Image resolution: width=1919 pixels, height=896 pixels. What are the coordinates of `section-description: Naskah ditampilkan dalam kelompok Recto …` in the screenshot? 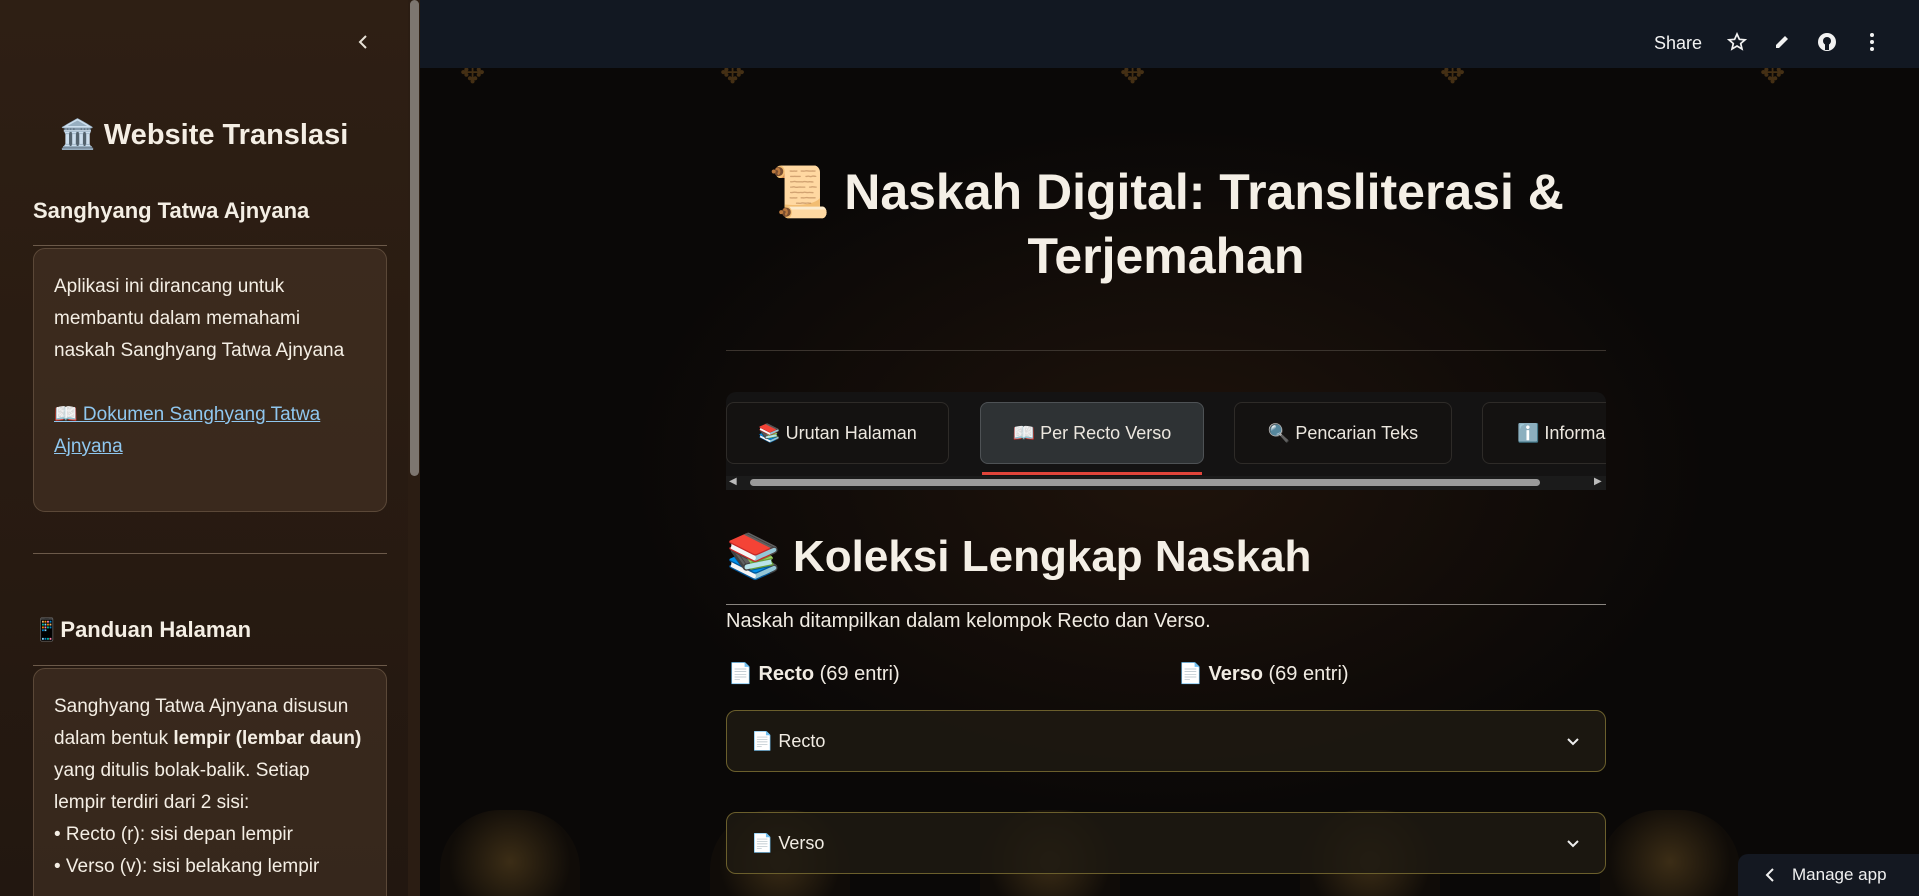 It's located at (968, 621).